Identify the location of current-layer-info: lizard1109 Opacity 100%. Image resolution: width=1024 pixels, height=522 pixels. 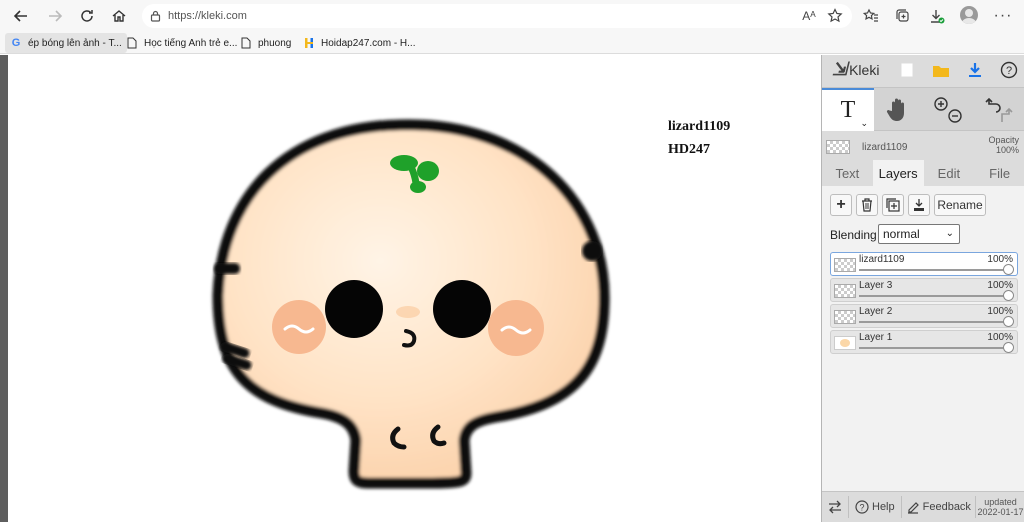
(923, 147).